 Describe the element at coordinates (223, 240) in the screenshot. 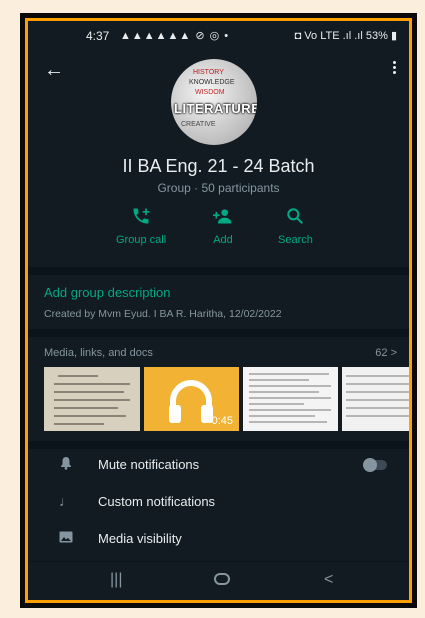

I see `add-label: Add` at that location.